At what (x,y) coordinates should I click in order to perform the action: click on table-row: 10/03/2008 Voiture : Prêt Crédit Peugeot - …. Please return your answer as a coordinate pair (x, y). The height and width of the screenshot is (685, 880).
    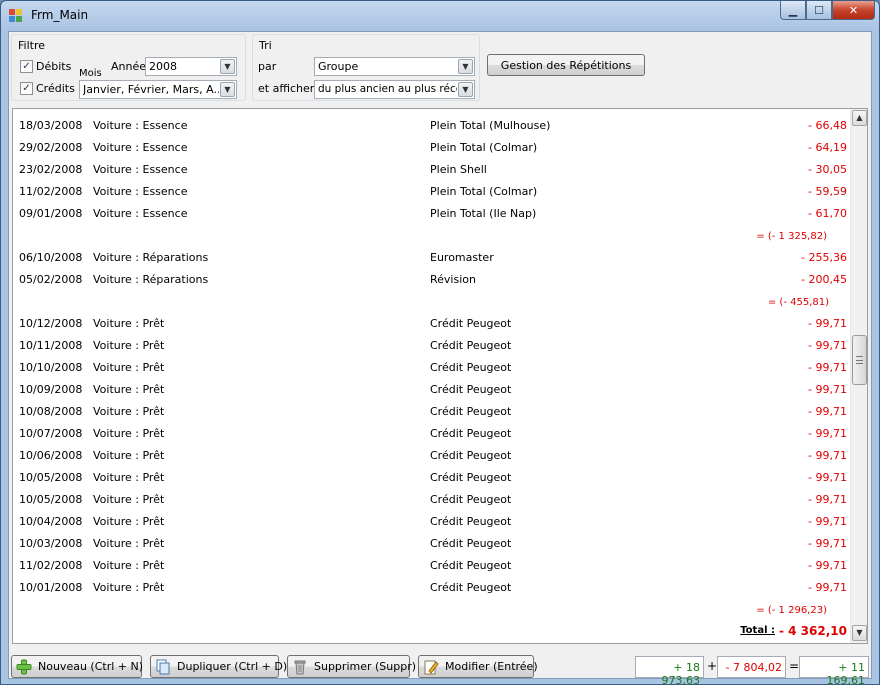
    Looking at the image, I should click on (431, 544).